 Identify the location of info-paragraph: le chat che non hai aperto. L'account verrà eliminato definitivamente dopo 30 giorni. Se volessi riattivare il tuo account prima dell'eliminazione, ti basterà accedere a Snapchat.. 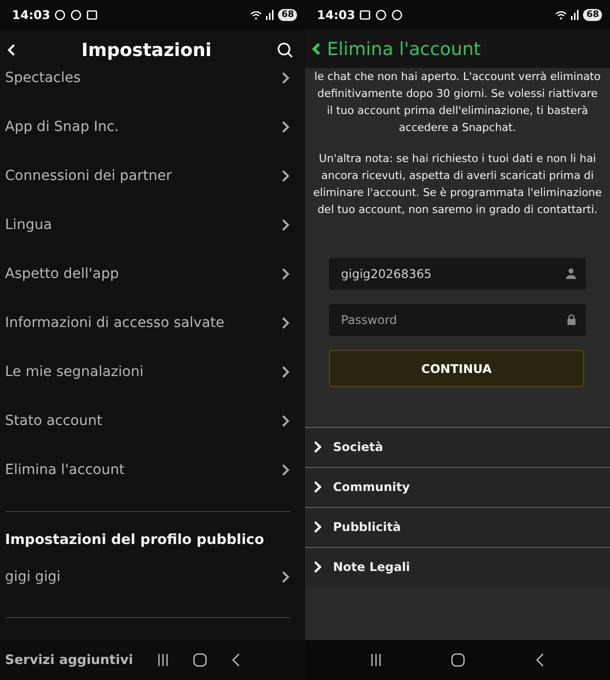
(457, 102).